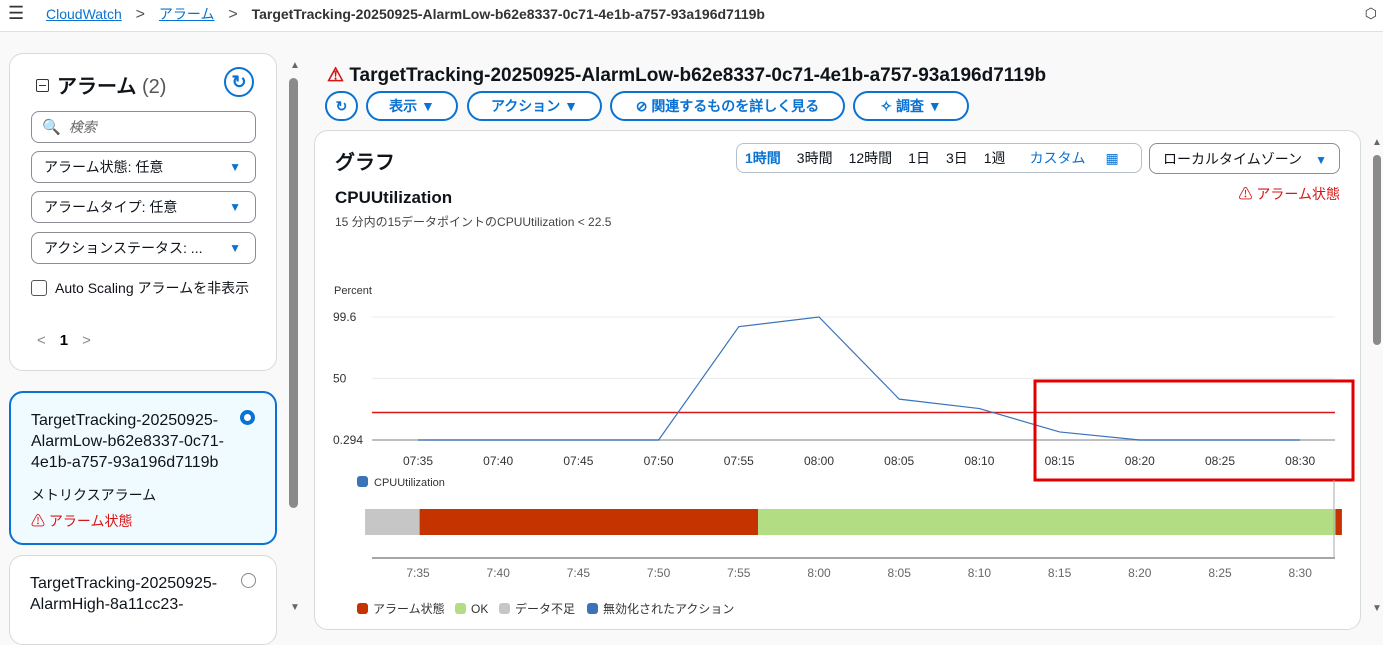  Describe the element at coordinates (739, 573) in the screenshot. I see `timeline-x-label: 7:55` at that location.